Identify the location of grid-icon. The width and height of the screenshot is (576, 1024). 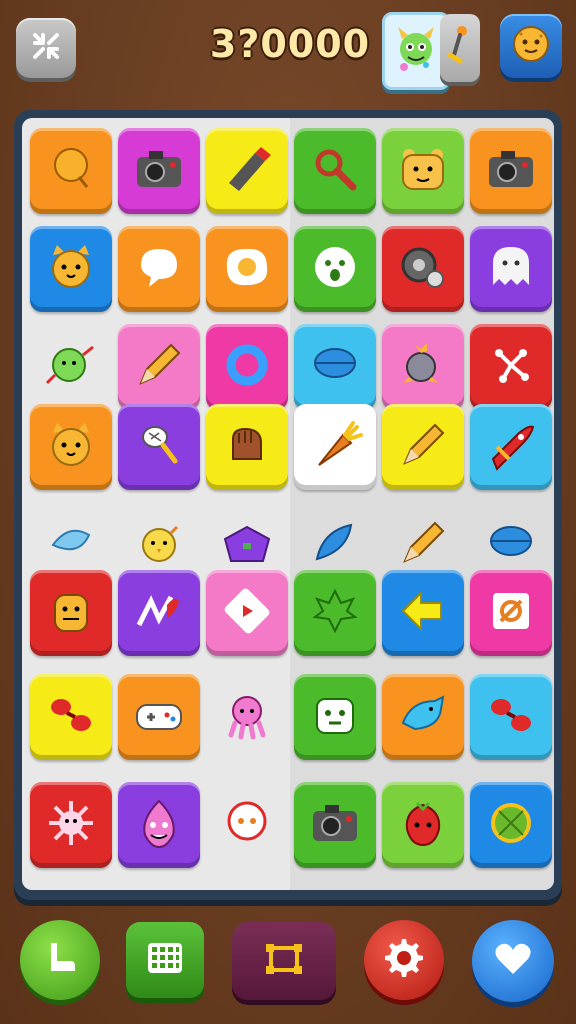
(165, 960).